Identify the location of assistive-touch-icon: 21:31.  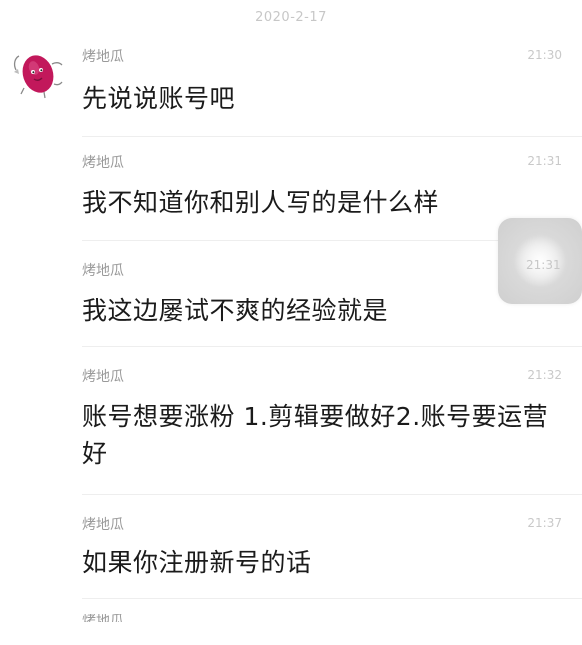
(540, 261).